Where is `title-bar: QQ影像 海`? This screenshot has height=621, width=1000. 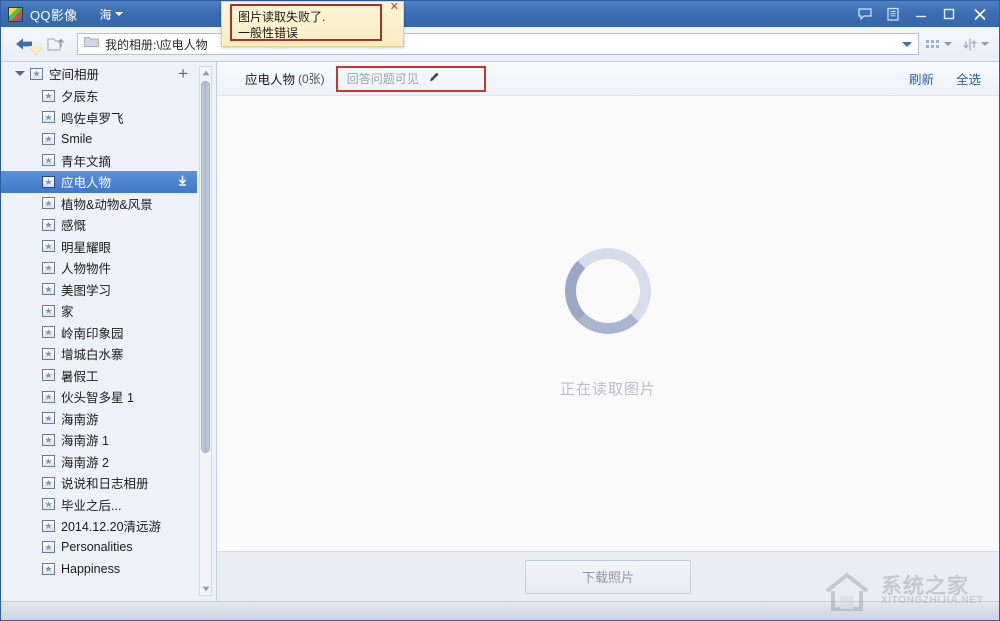
title-bar: QQ影像 海 is located at coordinates (500, 14).